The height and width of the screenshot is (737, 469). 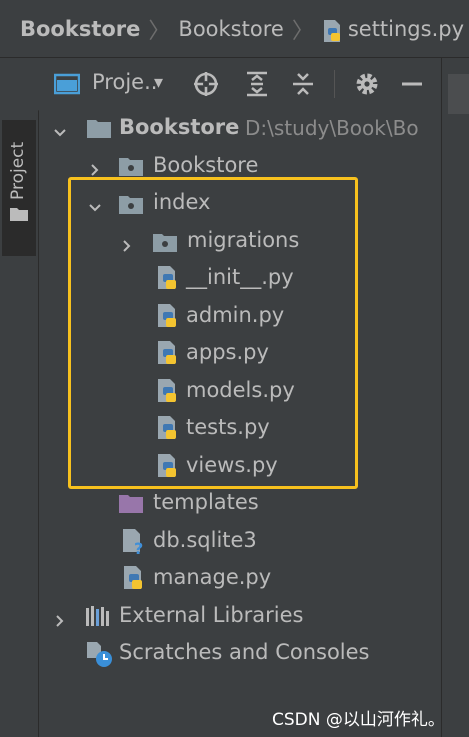 I want to click on folder-label: Bookstore, so click(x=206, y=165).